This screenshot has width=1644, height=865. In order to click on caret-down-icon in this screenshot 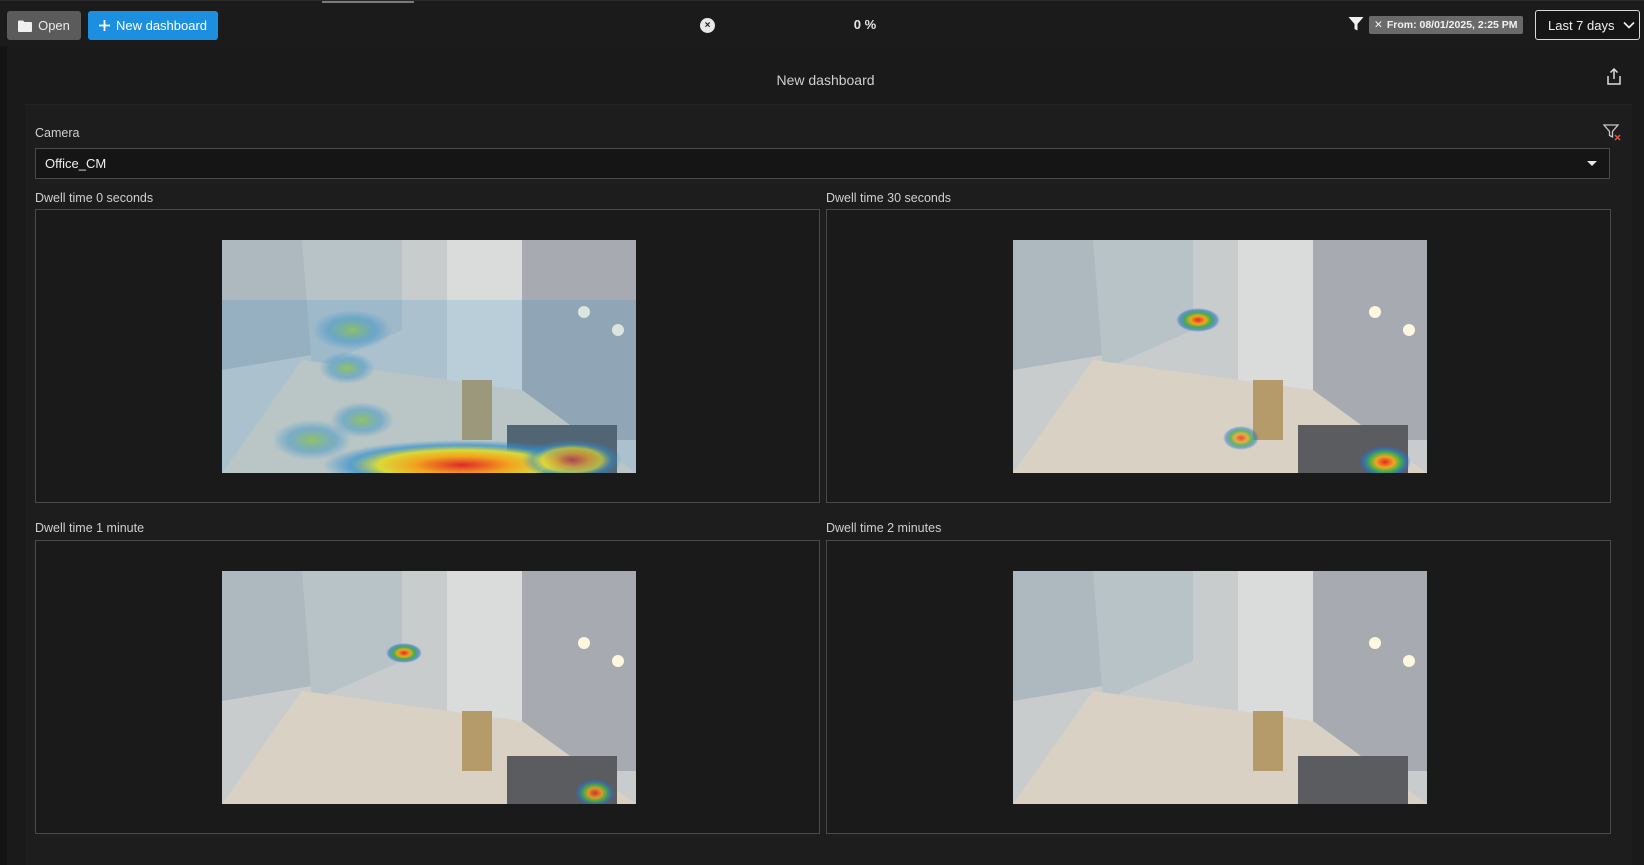, I will do `click(1592, 163)`.